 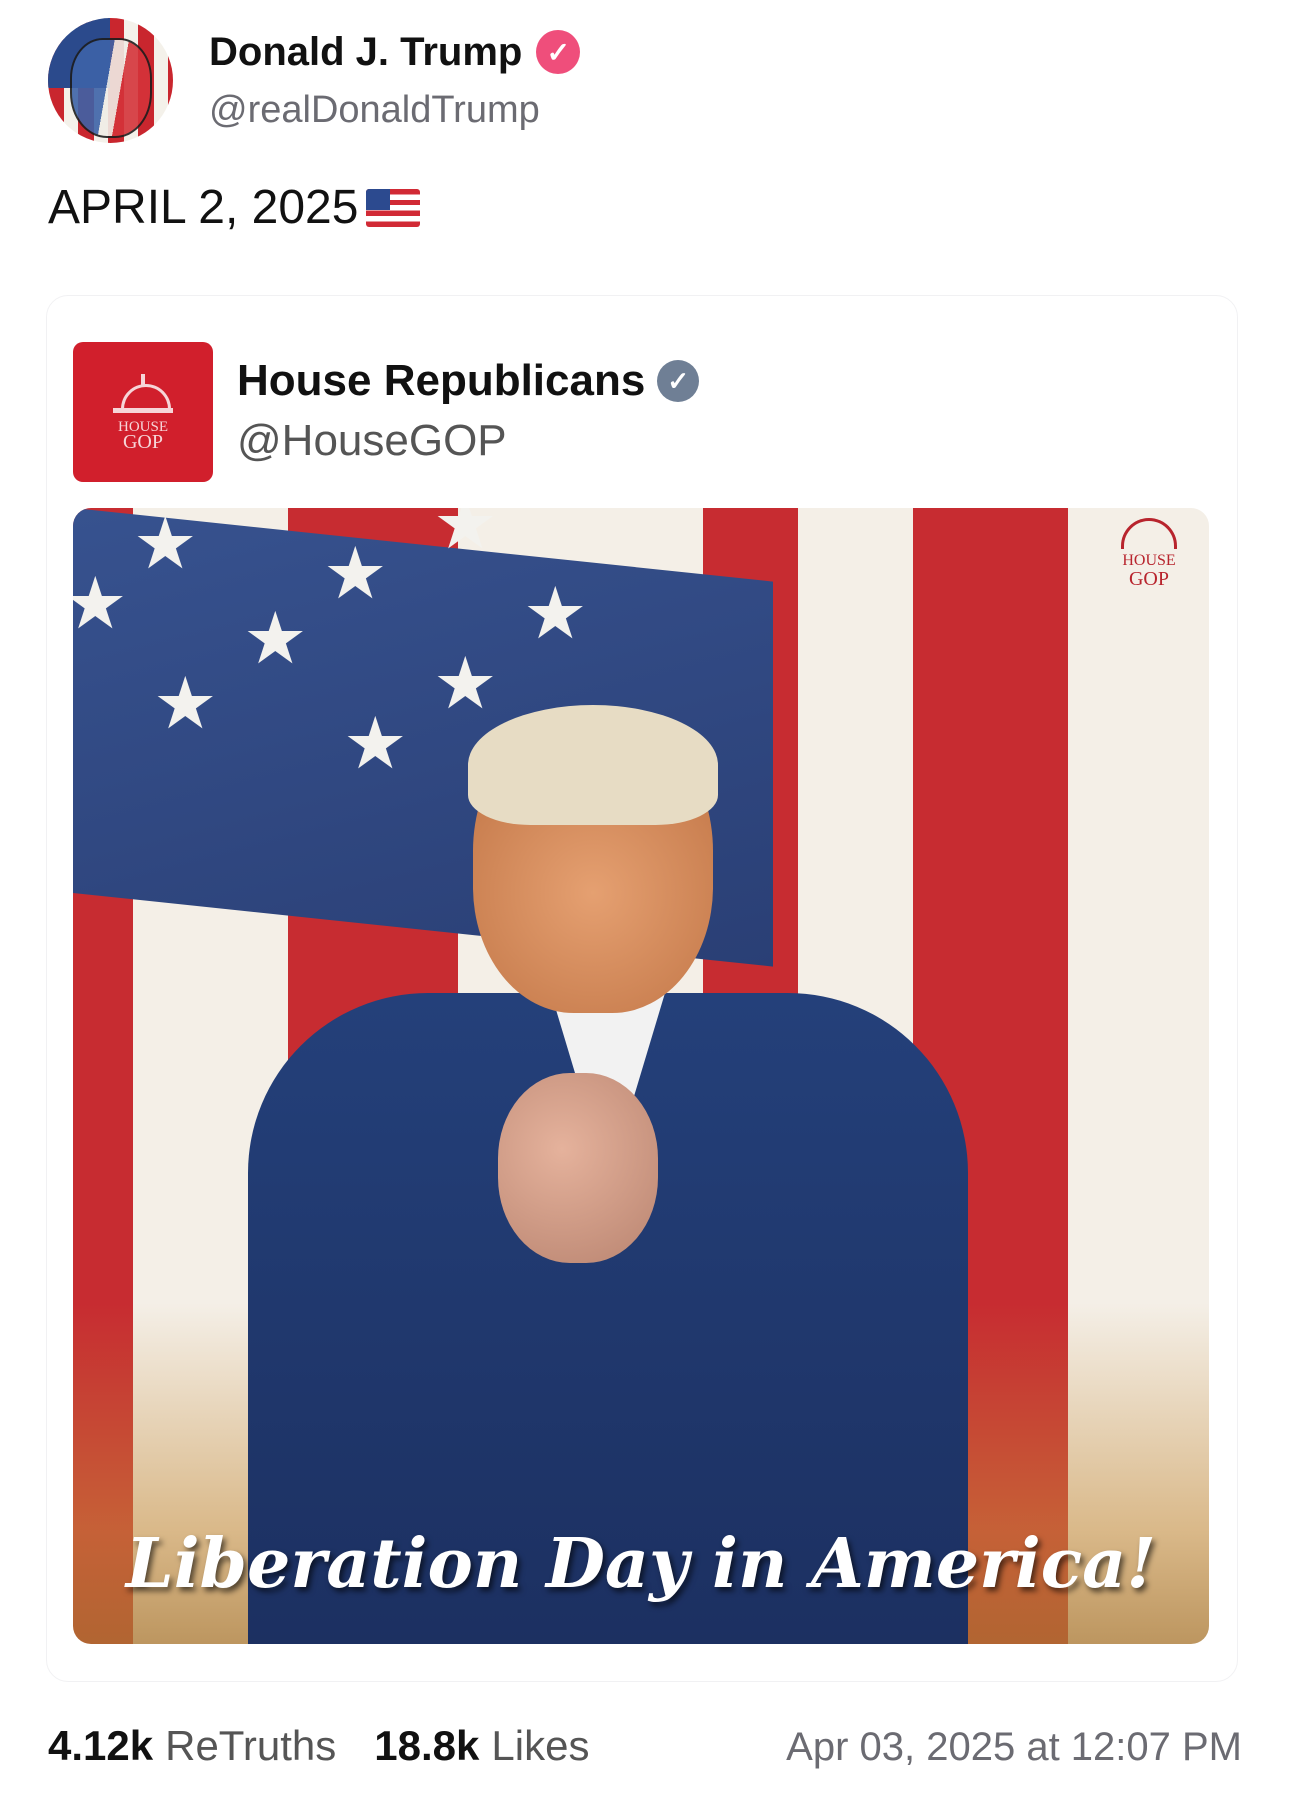 I want to click on post-text: APRIL 2, 2025, so click(x=203, y=207).